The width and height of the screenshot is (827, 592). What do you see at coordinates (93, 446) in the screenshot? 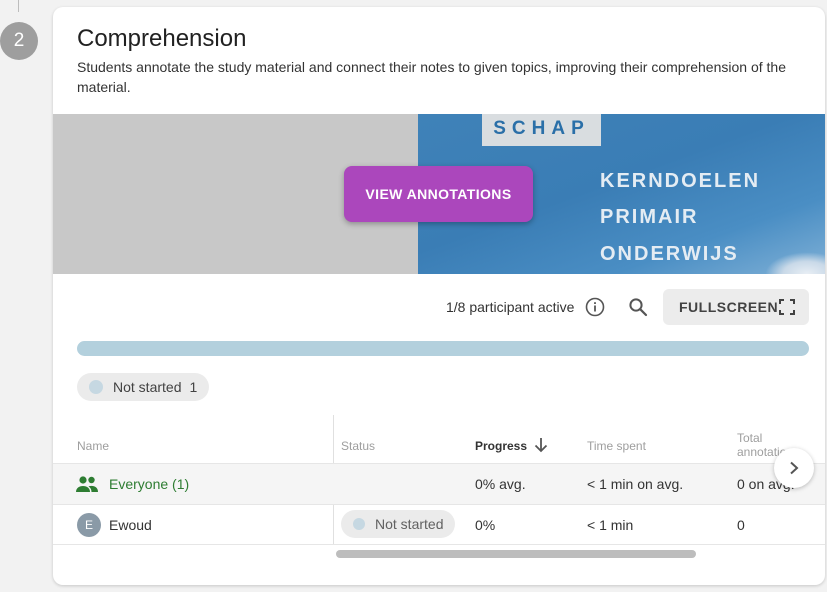
I see `column-header-name: Name` at bounding box center [93, 446].